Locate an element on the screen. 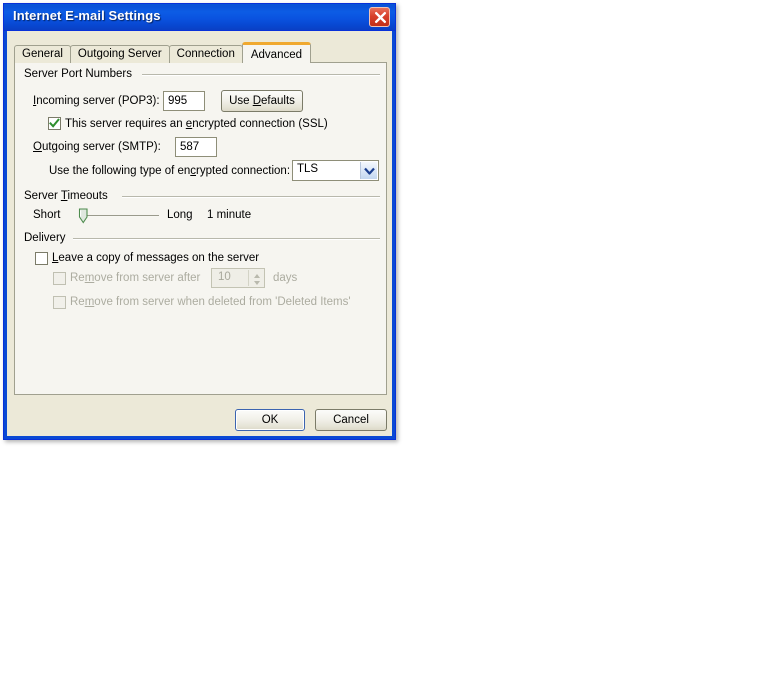 The height and width of the screenshot is (687, 757). checkmark-icon is located at coordinates (54, 123).